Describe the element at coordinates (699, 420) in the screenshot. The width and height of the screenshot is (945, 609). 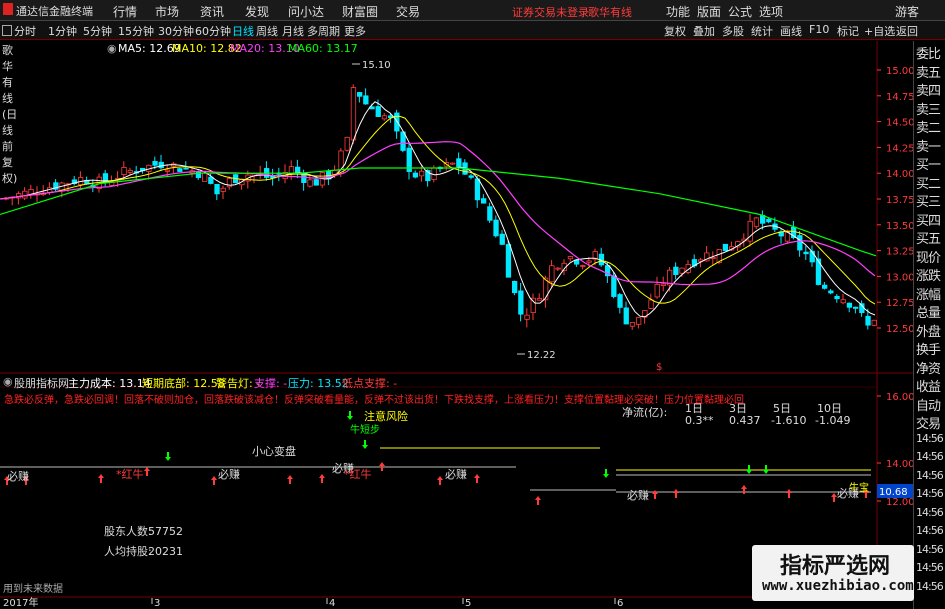
I see `net-flow-value-1d: 0.3**` at that location.